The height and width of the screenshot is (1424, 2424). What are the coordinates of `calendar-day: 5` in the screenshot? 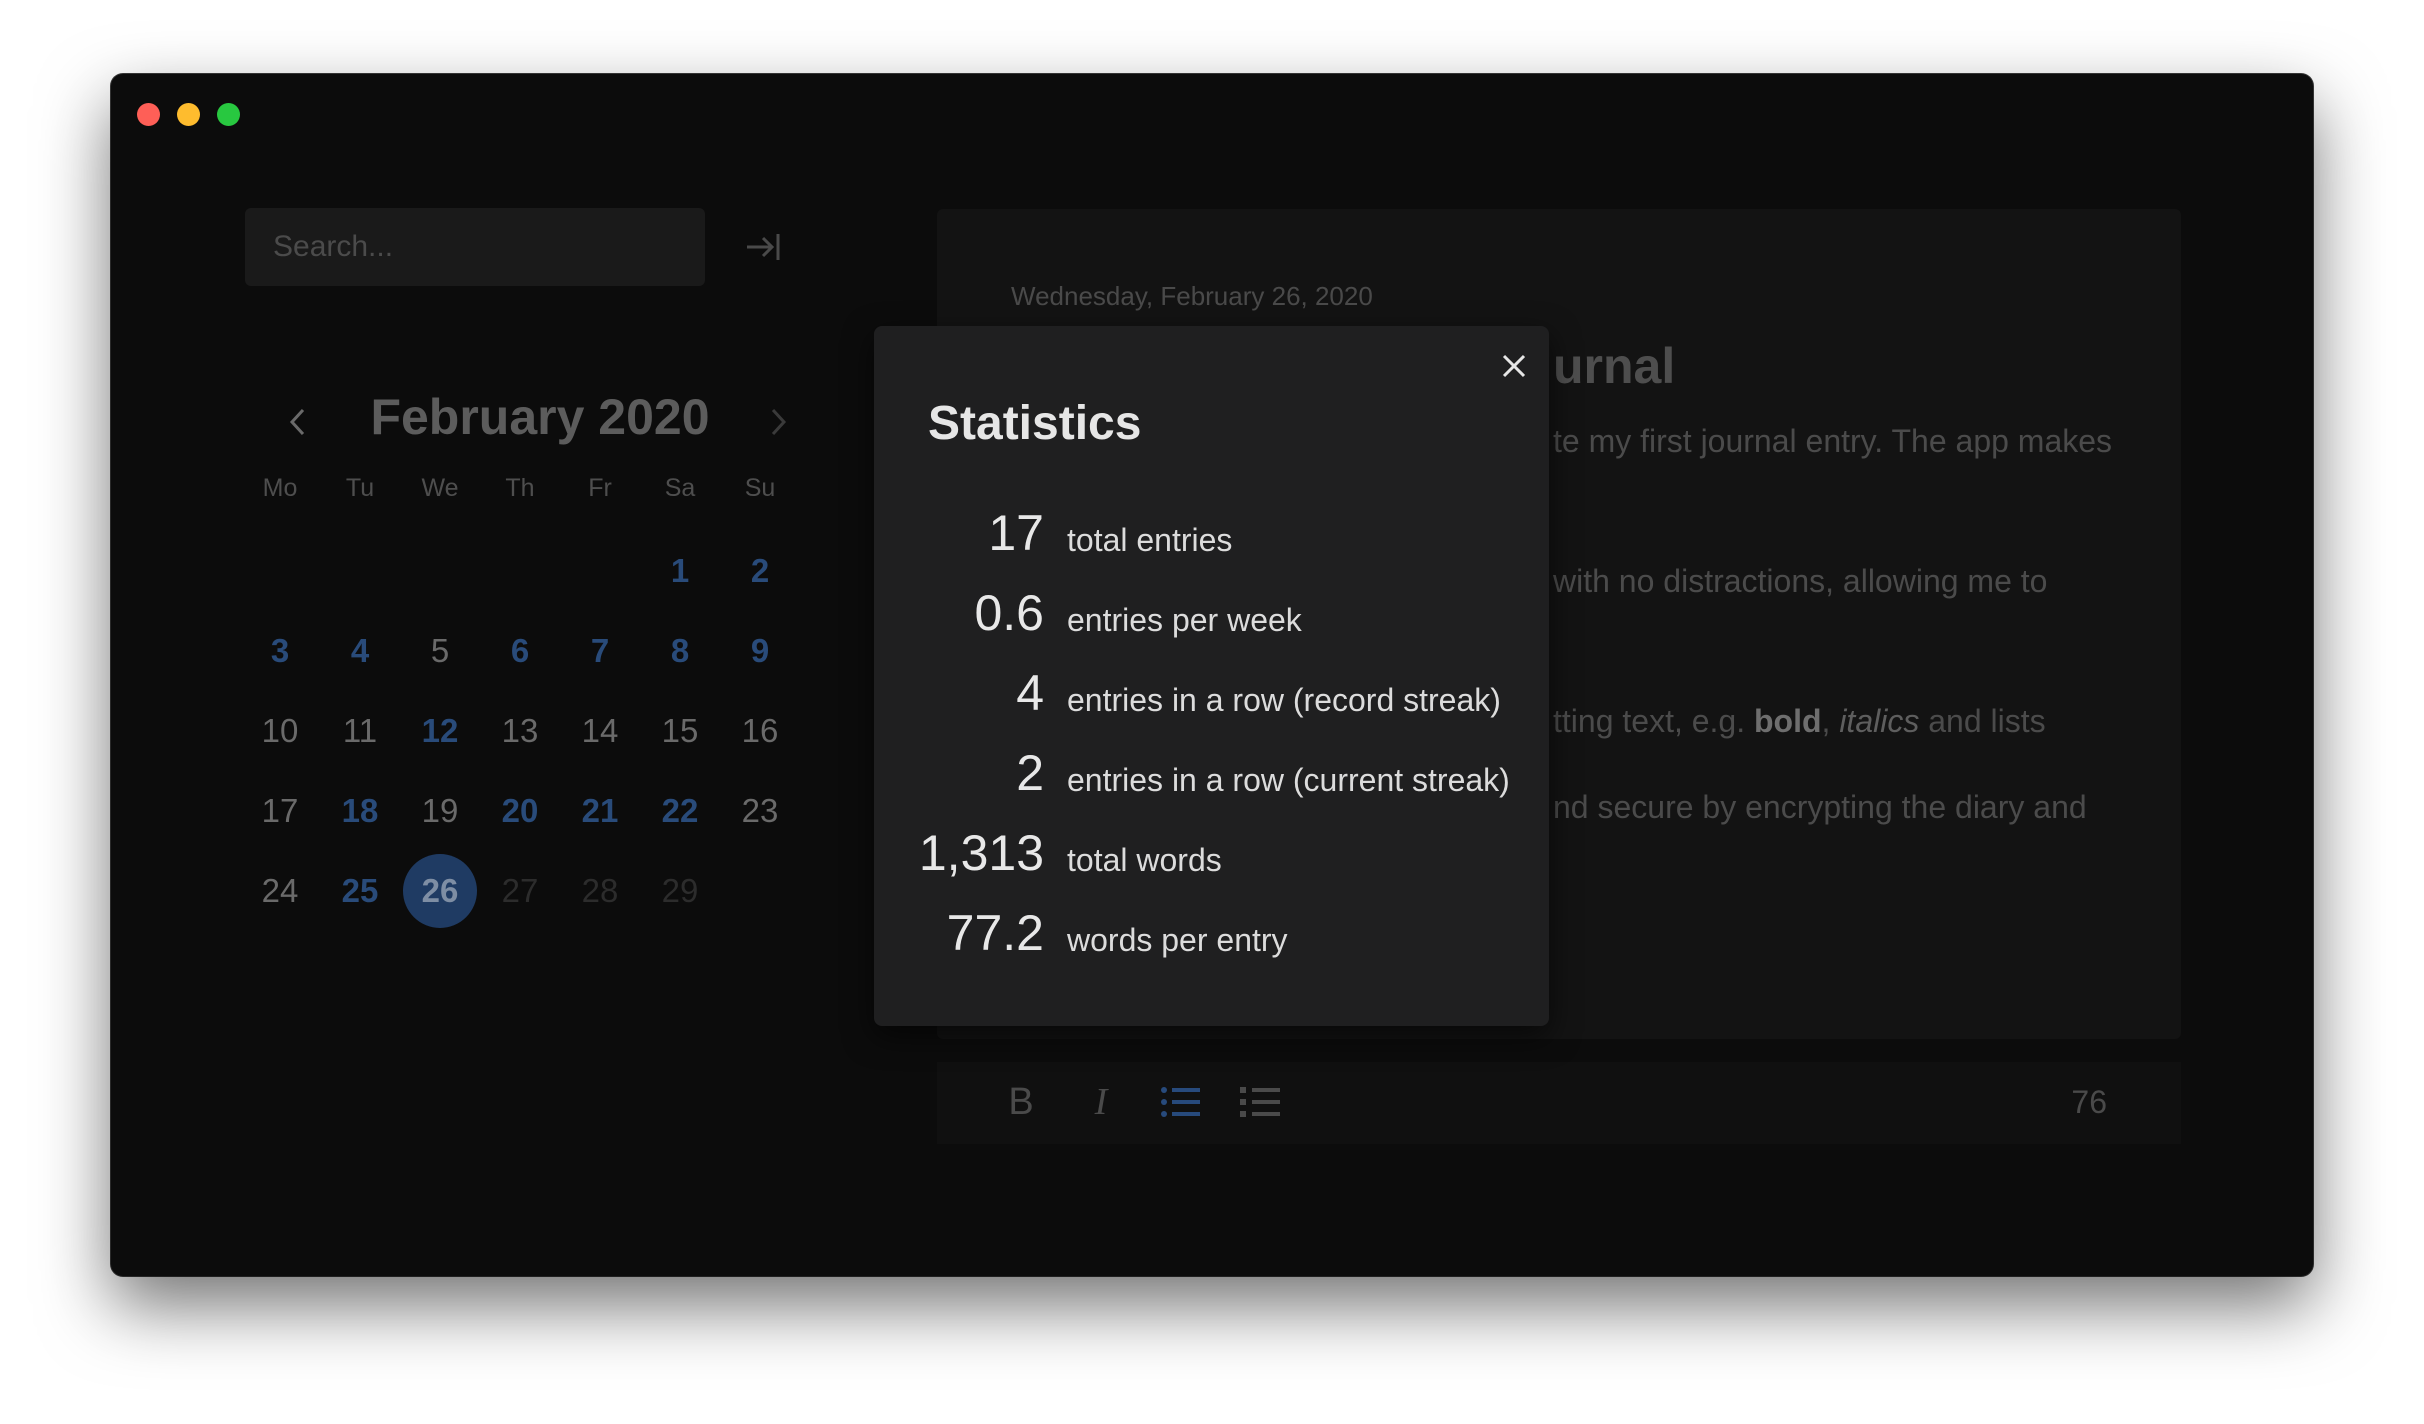 It's located at (440, 651).